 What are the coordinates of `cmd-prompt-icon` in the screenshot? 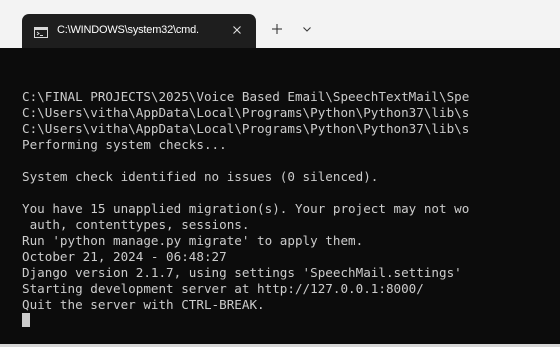 It's located at (41, 31).